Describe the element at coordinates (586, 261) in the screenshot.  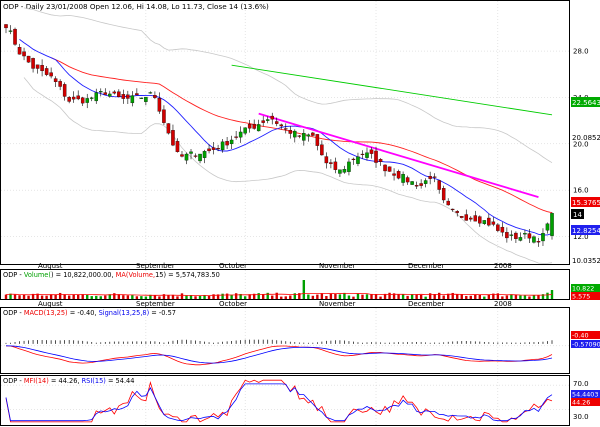
I see `band-low-label: 10.0352` at that location.